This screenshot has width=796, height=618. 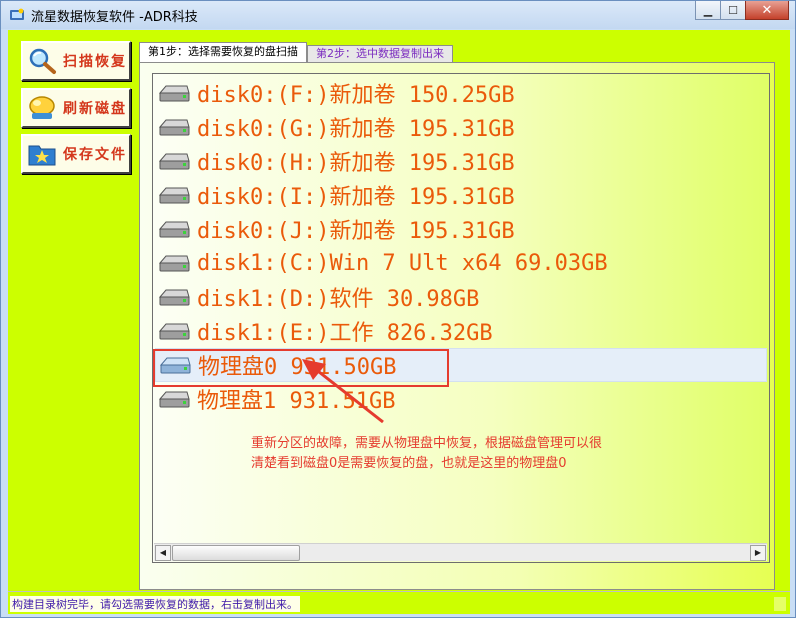 I want to click on scroll-right-arrow-icon: ▶, so click(x=758, y=553).